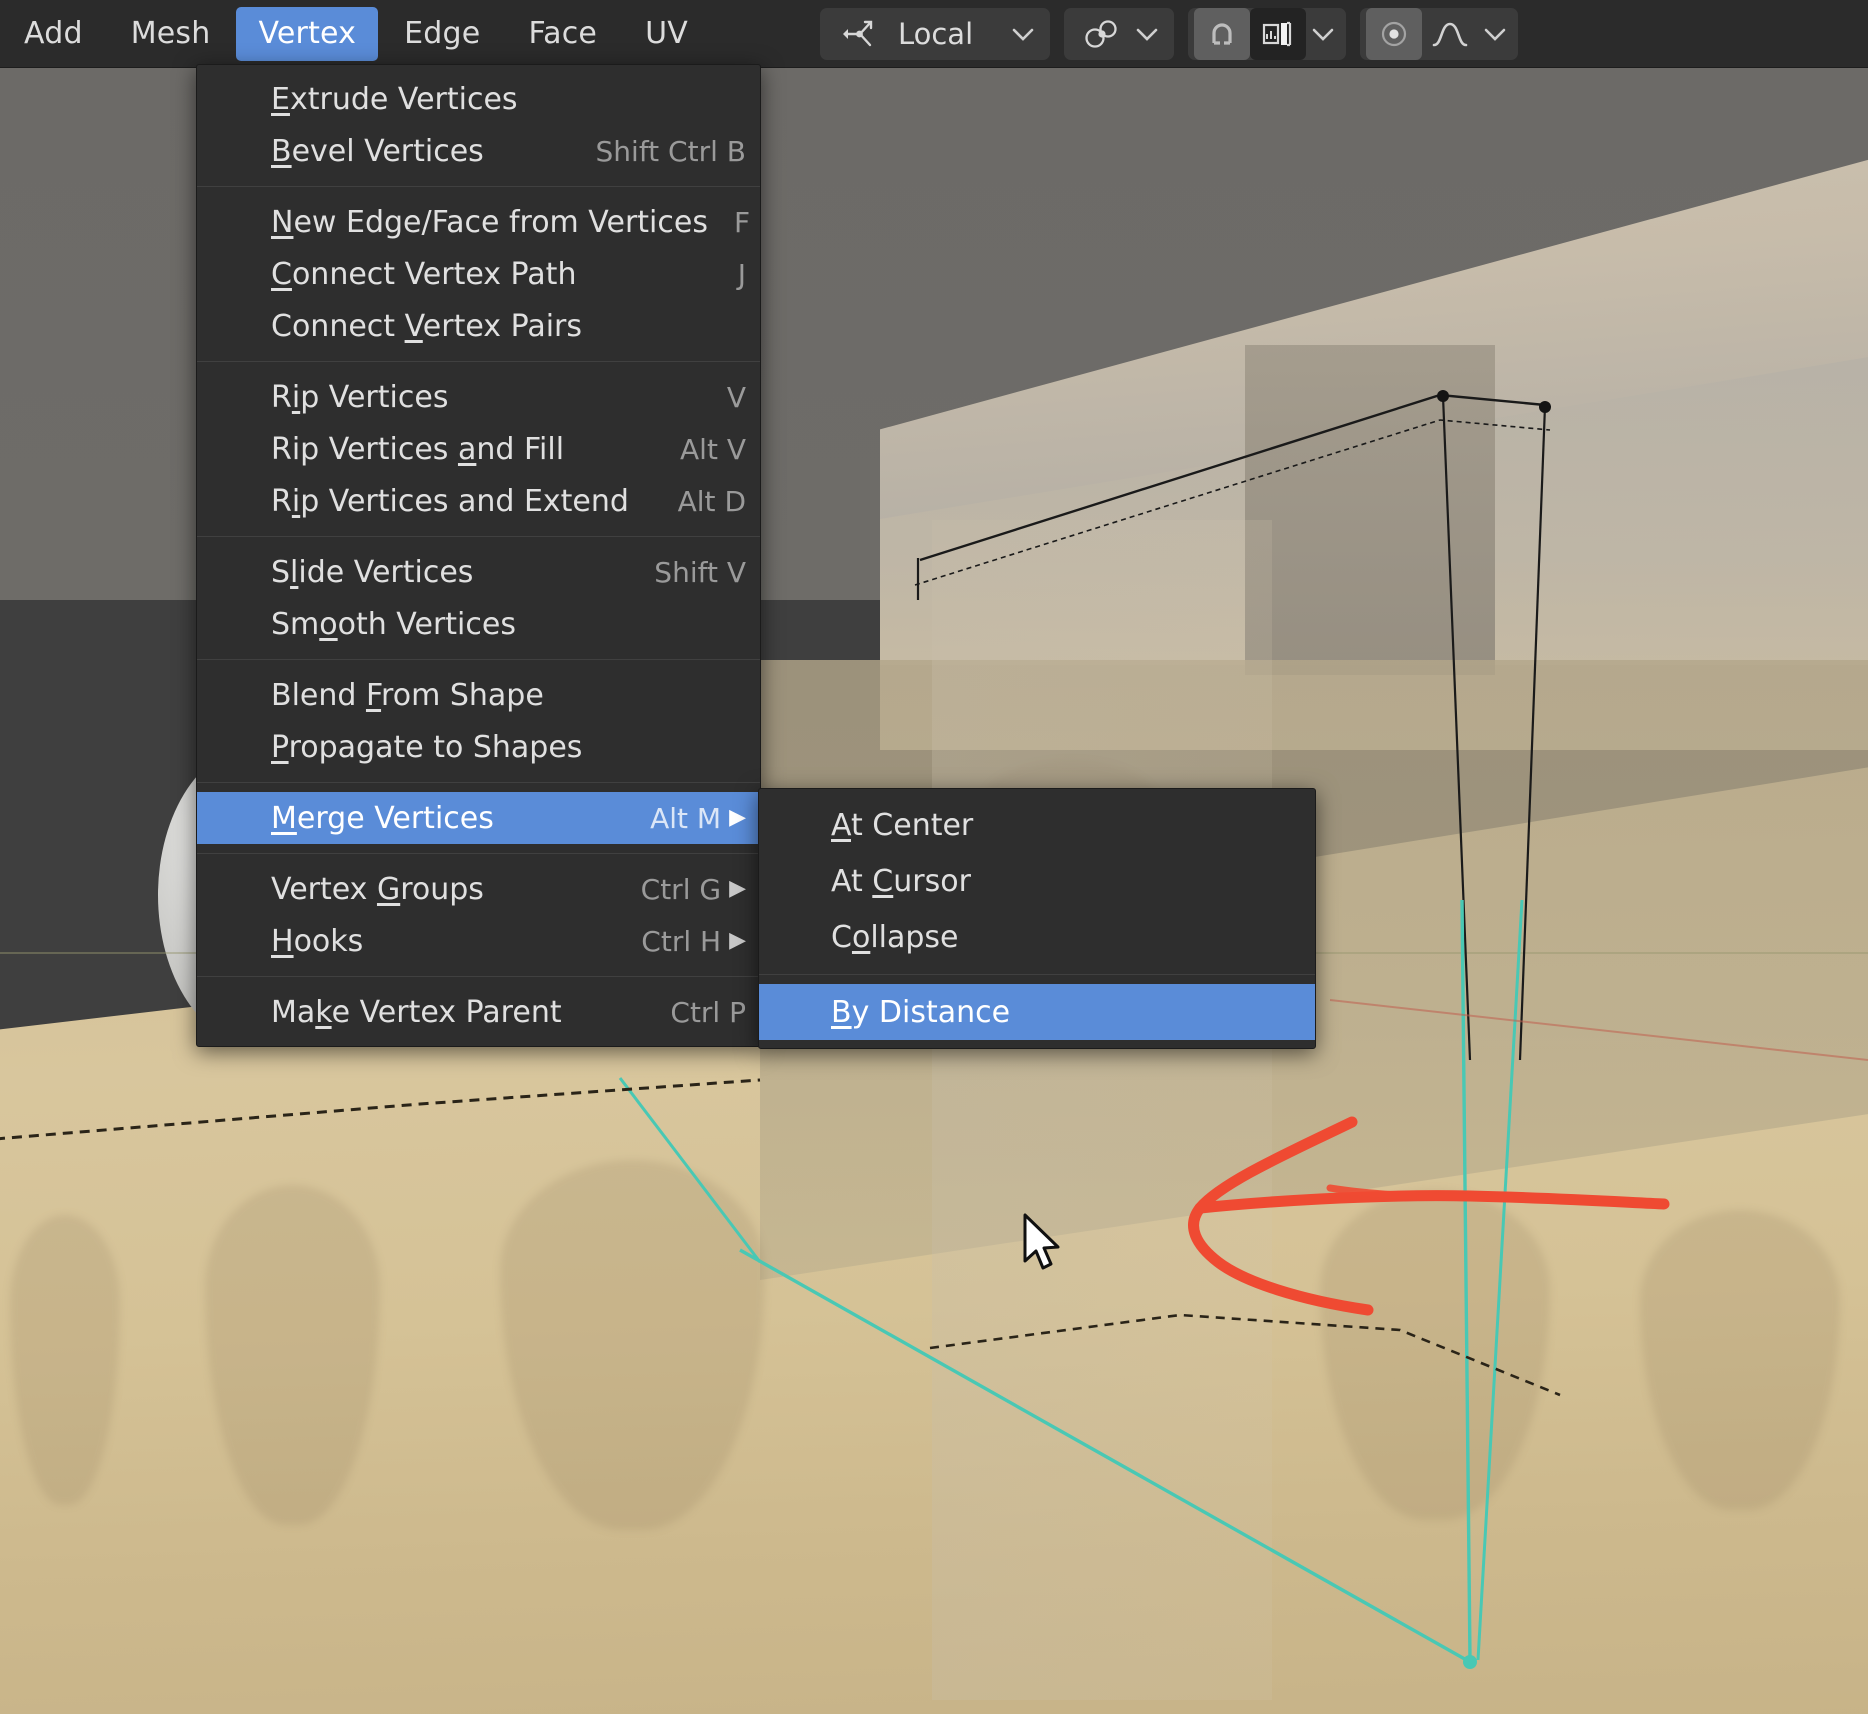  What do you see at coordinates (736, 397) in the screenshot?
I see `vertex-menu-item-shortcut: V` at bounding box center [736, 397].